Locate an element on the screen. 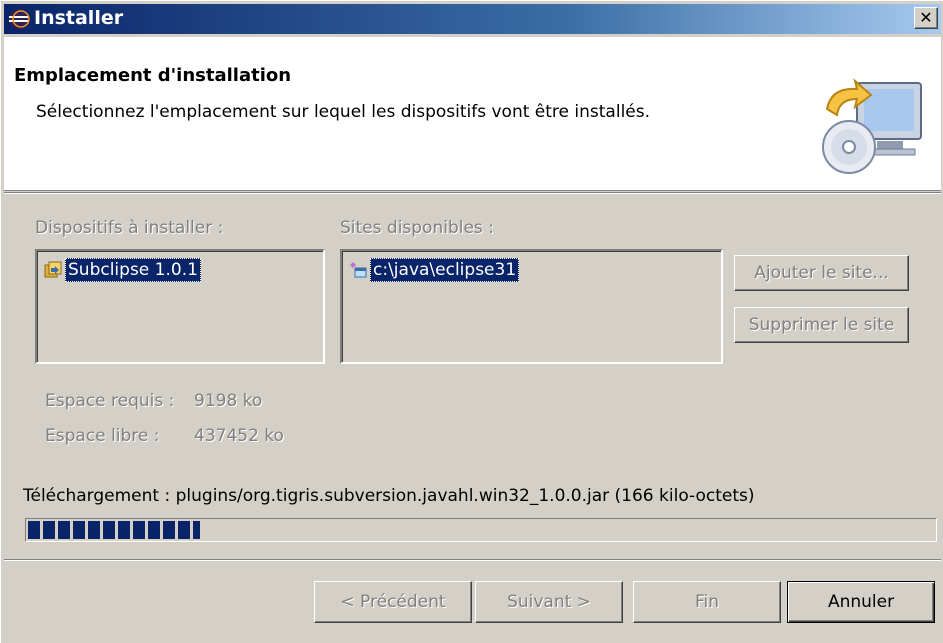 The image size is (943, 643). page-title: Emplacement d'installation is located at coordinates (153, 75).